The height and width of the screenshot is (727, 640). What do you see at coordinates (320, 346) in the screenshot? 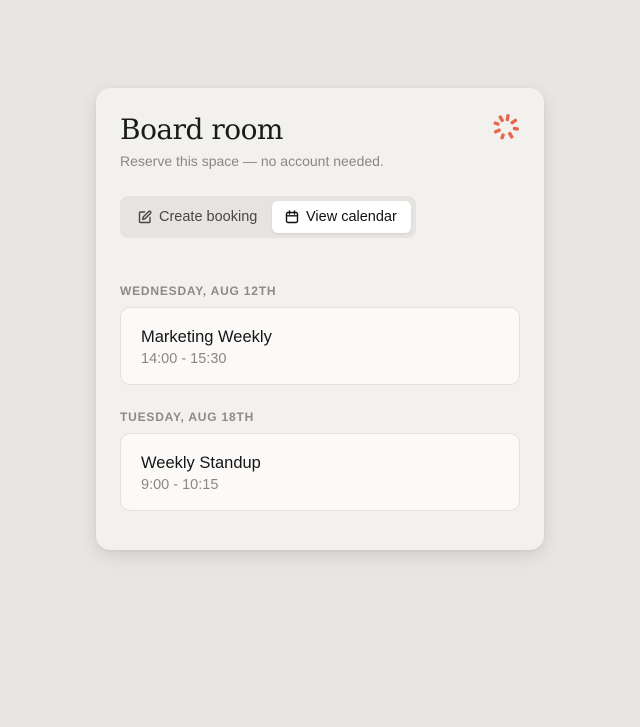
I see `event-card: Marketing Weekly 14:00 - 15:30` at bounding box center [320, 346].